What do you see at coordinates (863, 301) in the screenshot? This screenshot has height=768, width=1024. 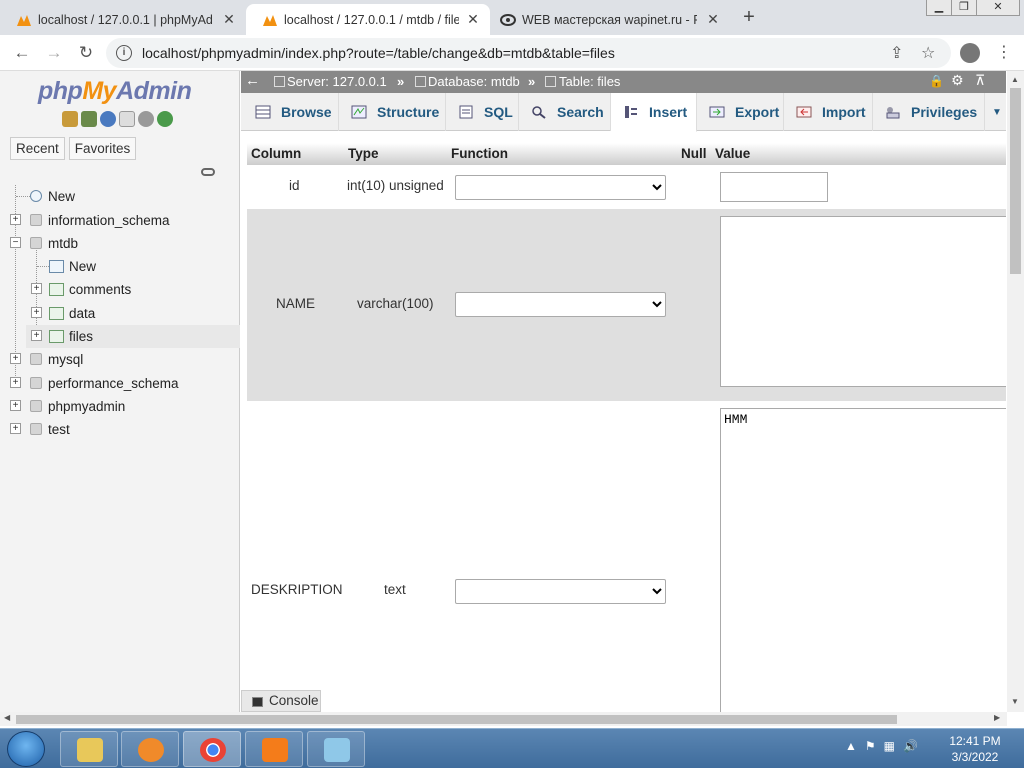 I see `value-textarea-name` at bounding box center [863, 301].